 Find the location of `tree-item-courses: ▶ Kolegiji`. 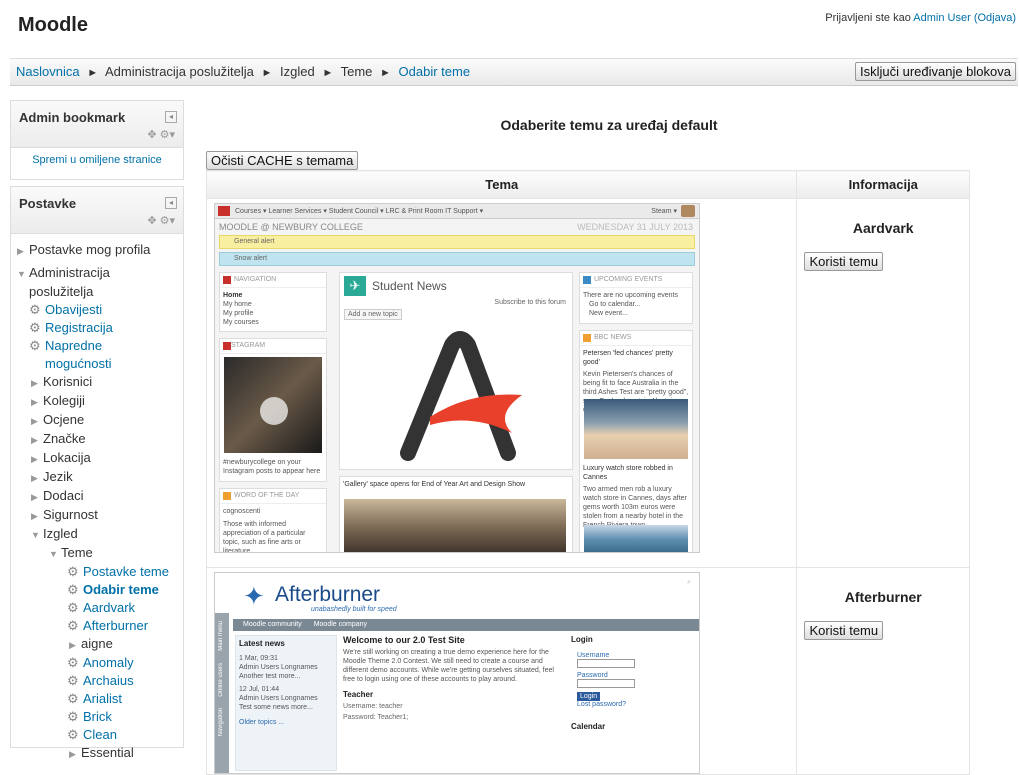

tree-item-courses: ▶ Kolegiji is located at coordinates (100, 401).